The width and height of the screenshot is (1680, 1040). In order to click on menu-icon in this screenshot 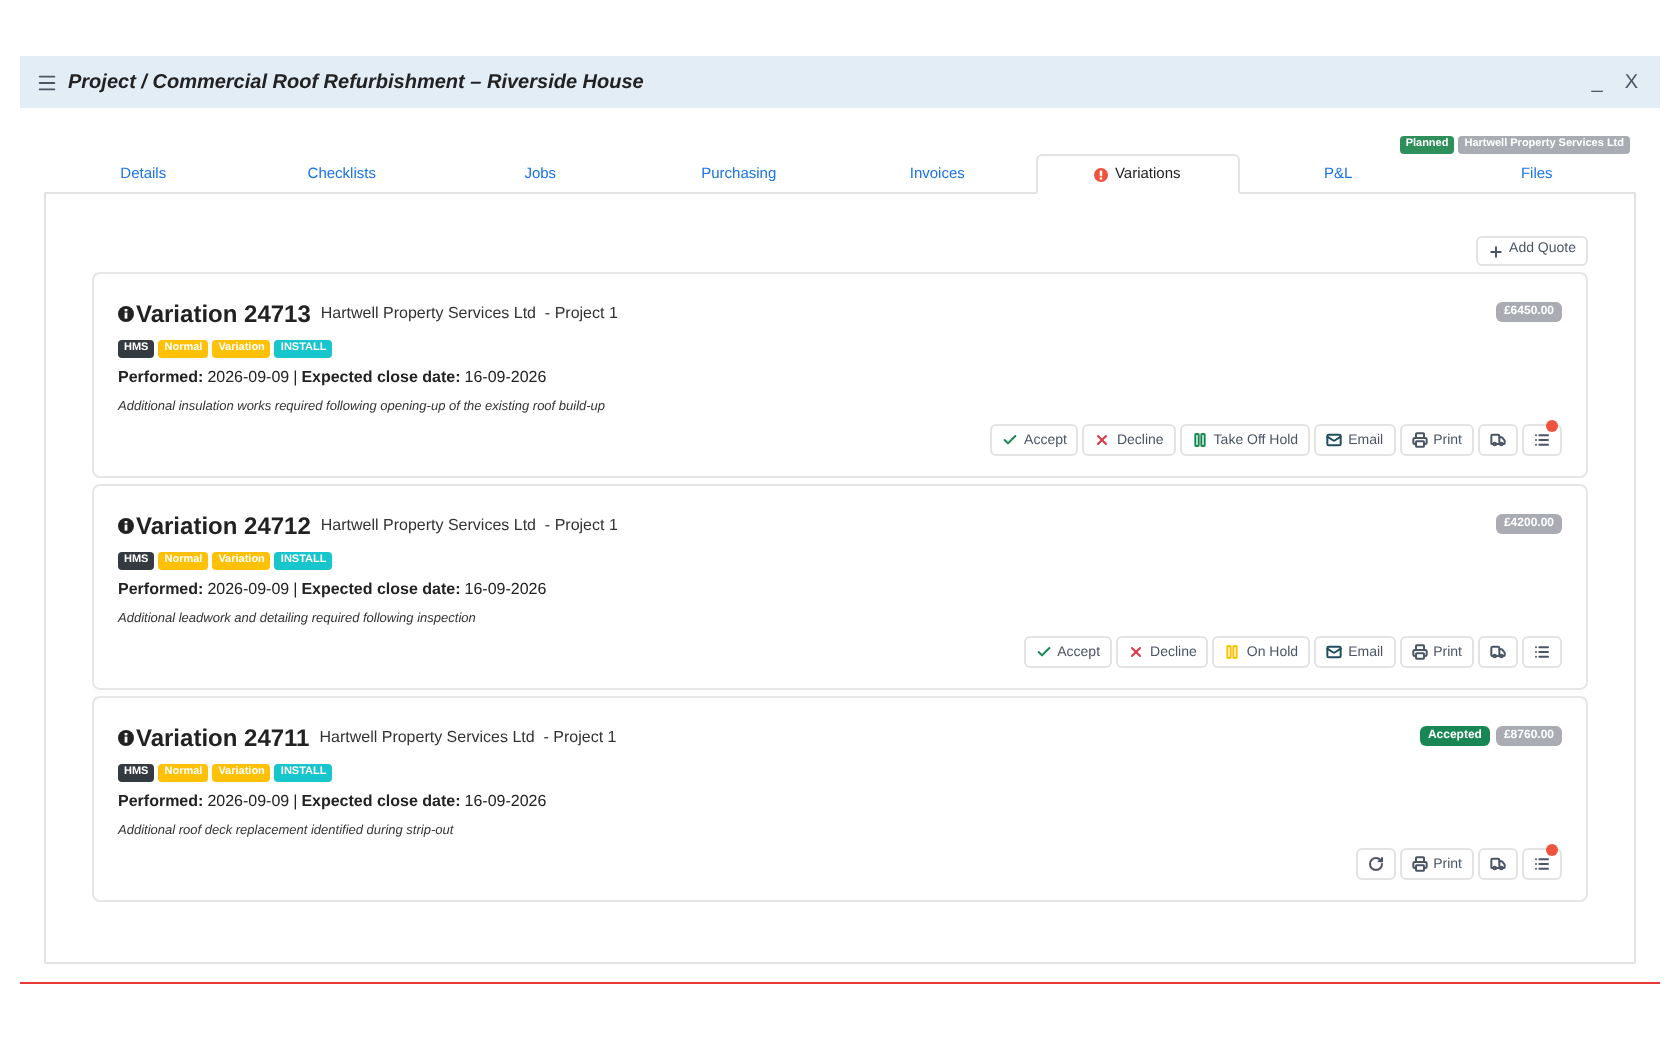, I will do `click(47, 82)`.